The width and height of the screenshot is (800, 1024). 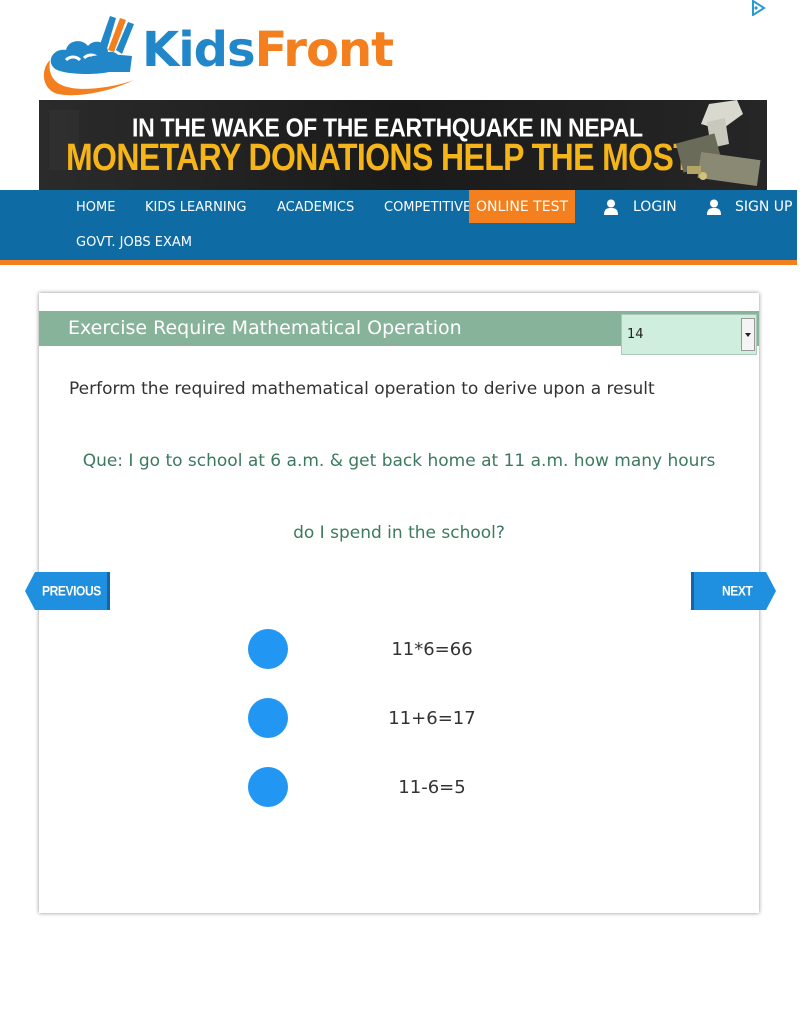 I want to click on chevron-down-icon, so click(x=748, y=334).